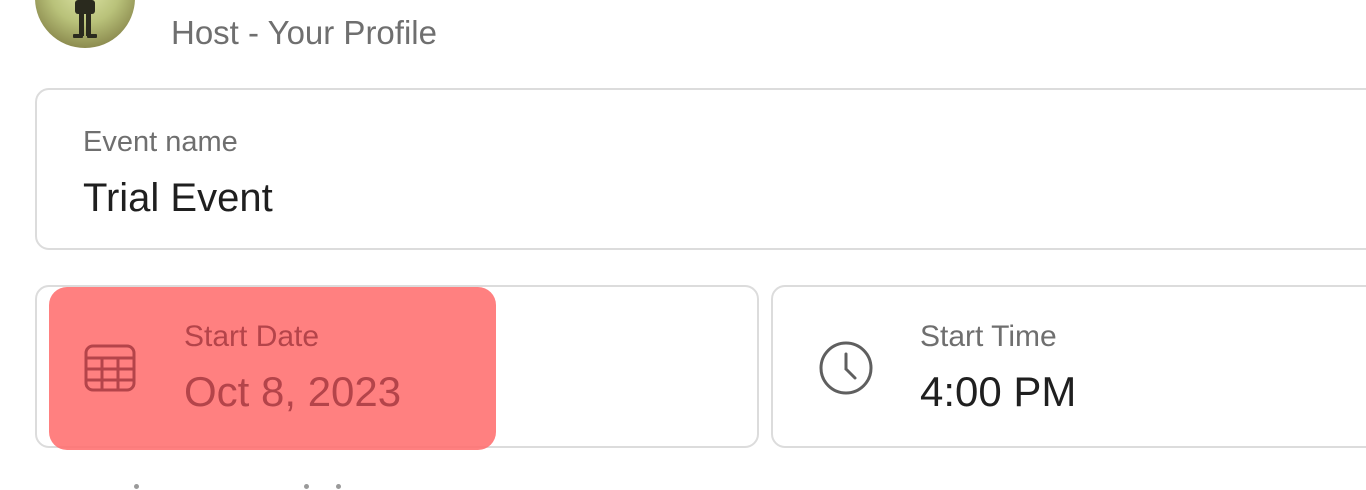 The image size is (1366, 490). Describe the element at coordinates (178, 198) in the screenshot. I see `event-name-value: Trial Event` at that location.